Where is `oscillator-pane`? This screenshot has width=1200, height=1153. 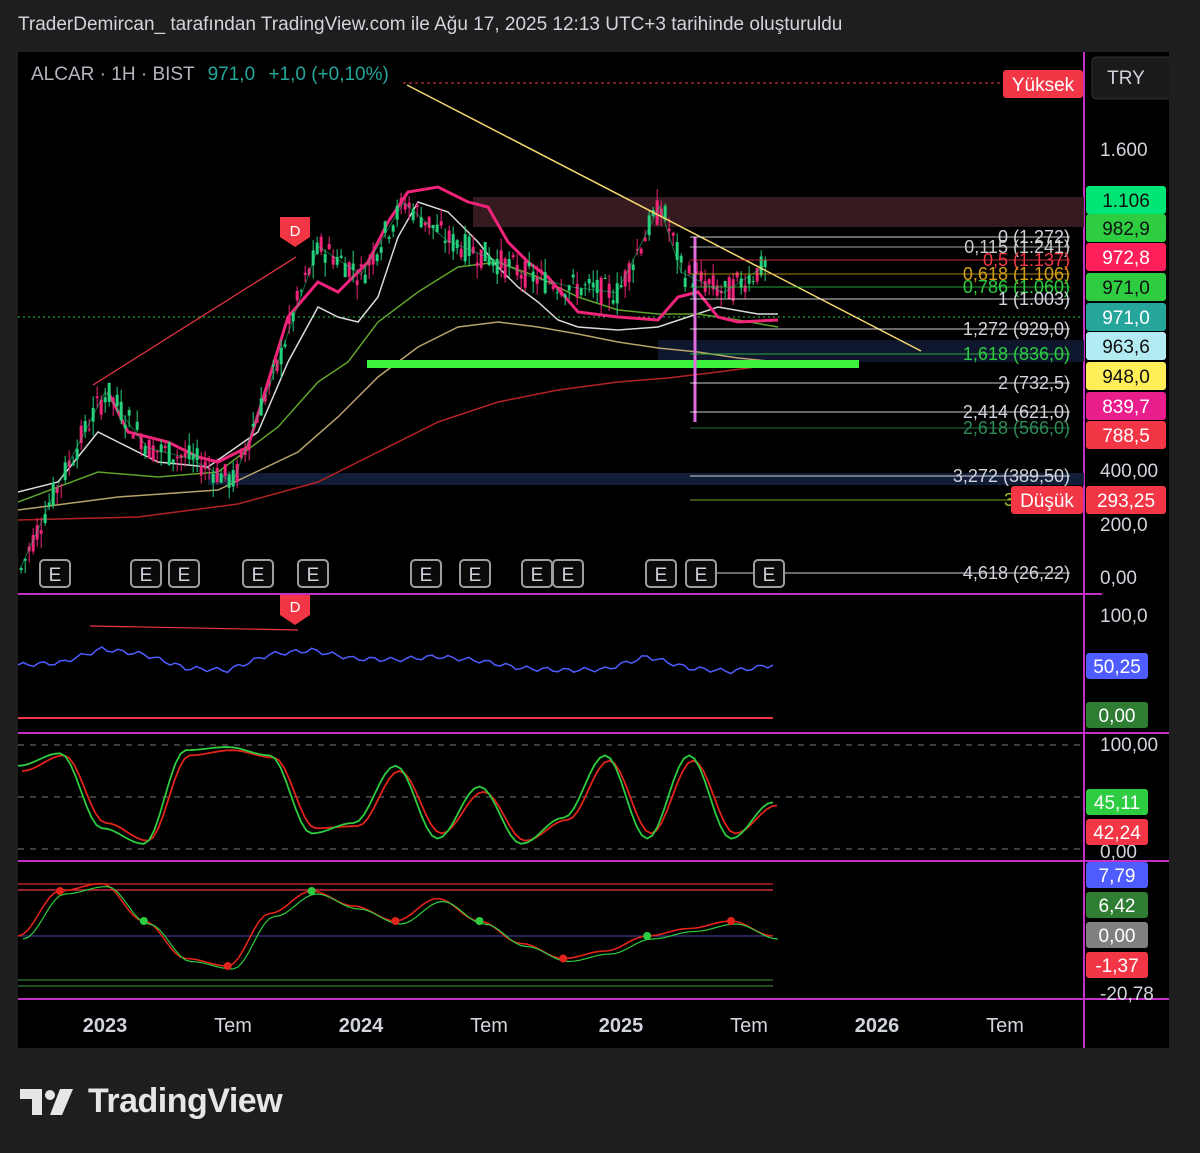
oscillator-pane is located at coordinates (398, 934).